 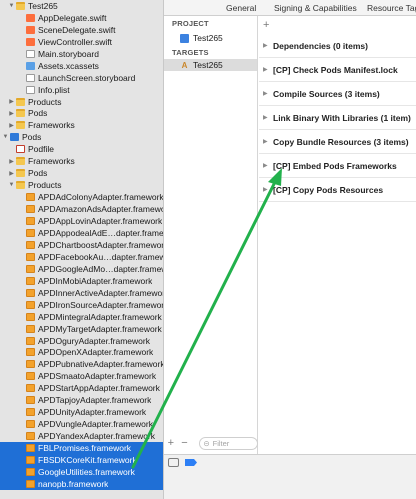 What do you see at coordinates (337, 118) in the screenshot?
I see `build-phase-row: ▶ Link Binary With Libraries (1 item)` at bounding box center [337, 118].